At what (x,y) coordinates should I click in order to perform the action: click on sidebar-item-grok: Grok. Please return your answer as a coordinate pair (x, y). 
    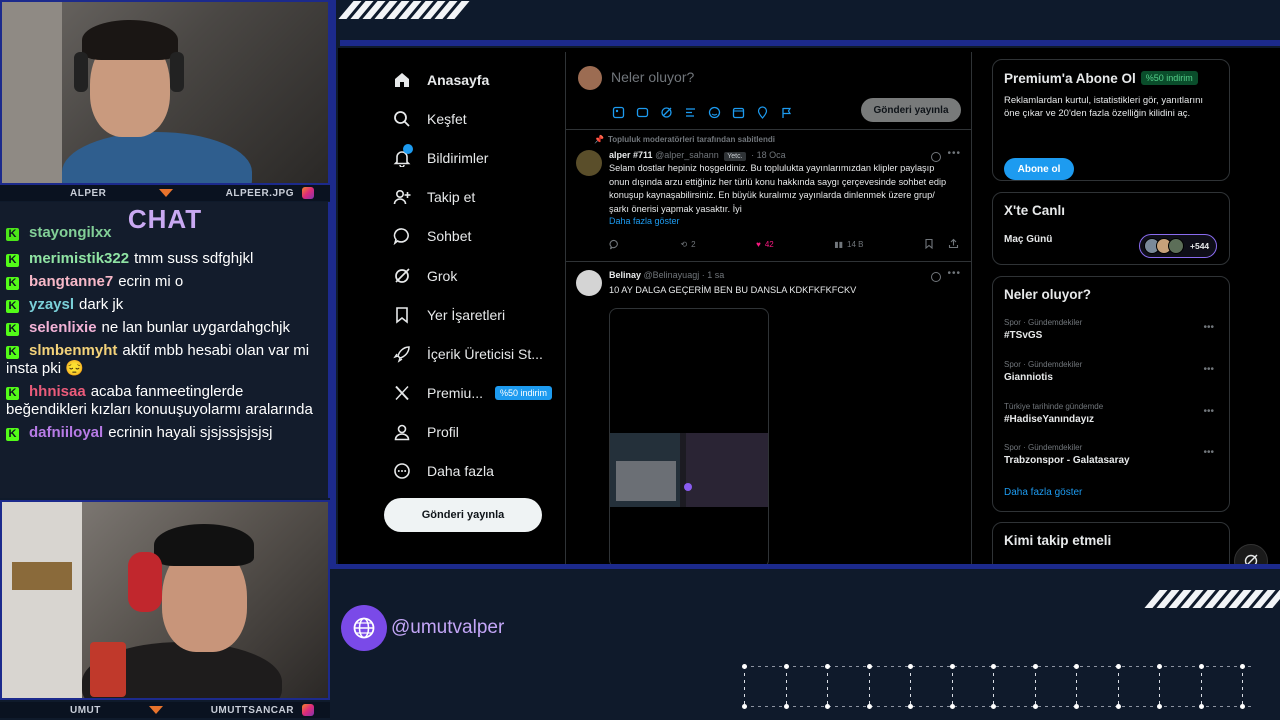
    Looking at the image, I should click on (478, 275).